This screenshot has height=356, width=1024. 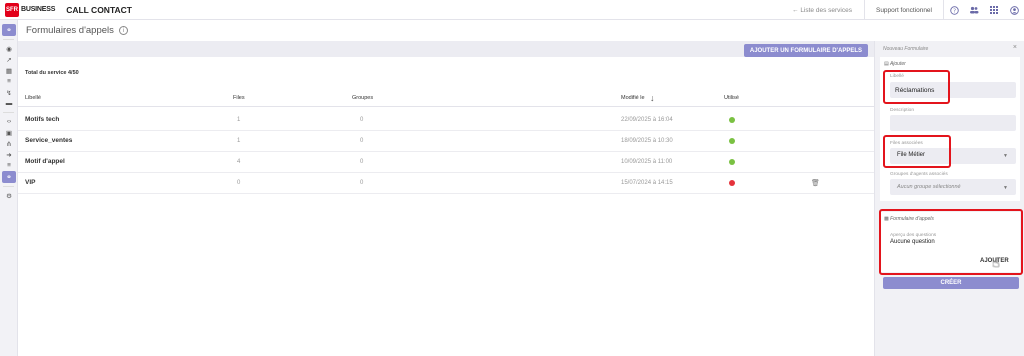 What do you see at coordinates (9, 81) in the screenshot?
I see `list-icon: ≡` at bounding box center [9, 81].